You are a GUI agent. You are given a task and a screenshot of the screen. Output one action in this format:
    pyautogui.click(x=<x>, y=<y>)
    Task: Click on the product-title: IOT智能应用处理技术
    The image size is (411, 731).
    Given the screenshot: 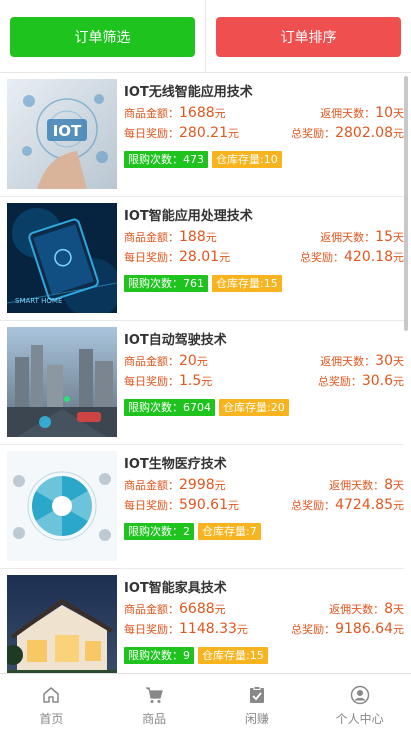 What is the action you would take?
    pyautogui.click(x=188, y=216)
    